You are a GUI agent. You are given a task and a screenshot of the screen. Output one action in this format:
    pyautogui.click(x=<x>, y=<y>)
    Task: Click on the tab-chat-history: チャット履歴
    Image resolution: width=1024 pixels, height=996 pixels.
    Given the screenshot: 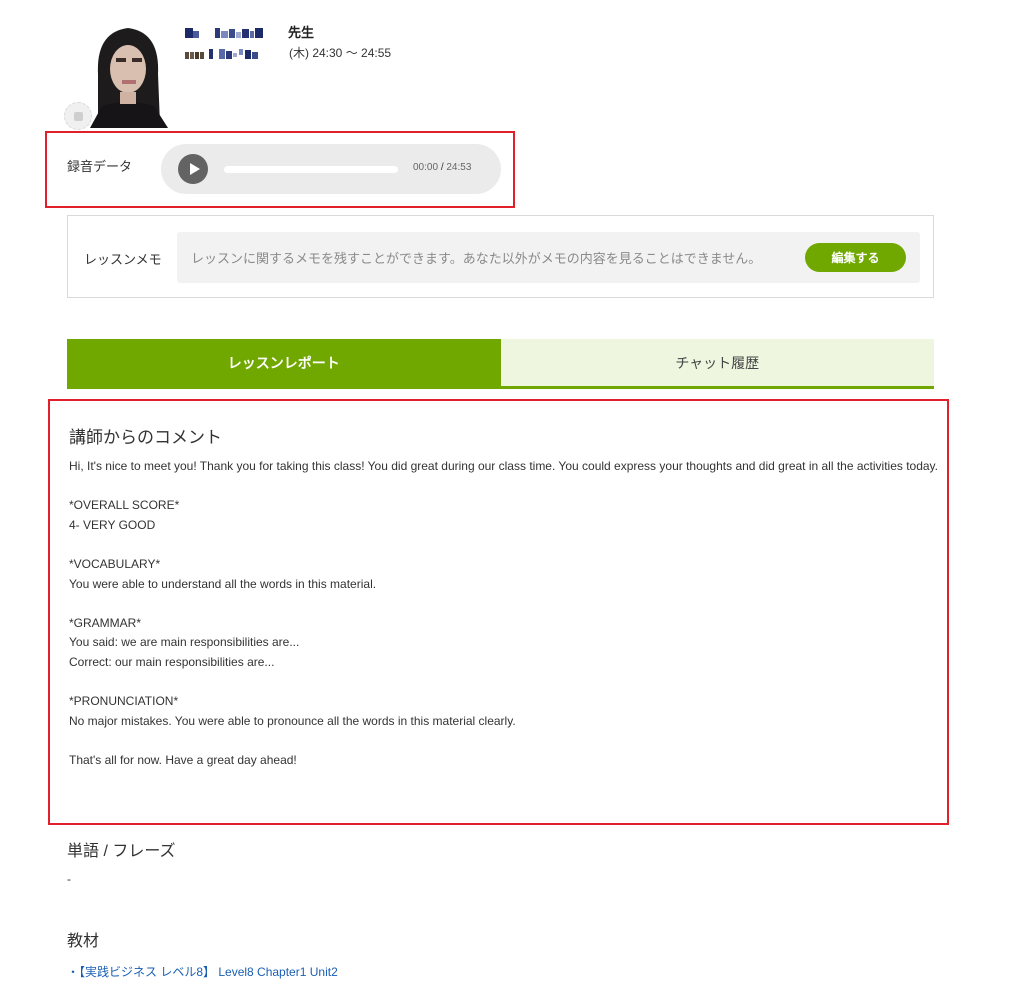 What is the action you would take?
    pyautogui.click(x=717, y=362)
    